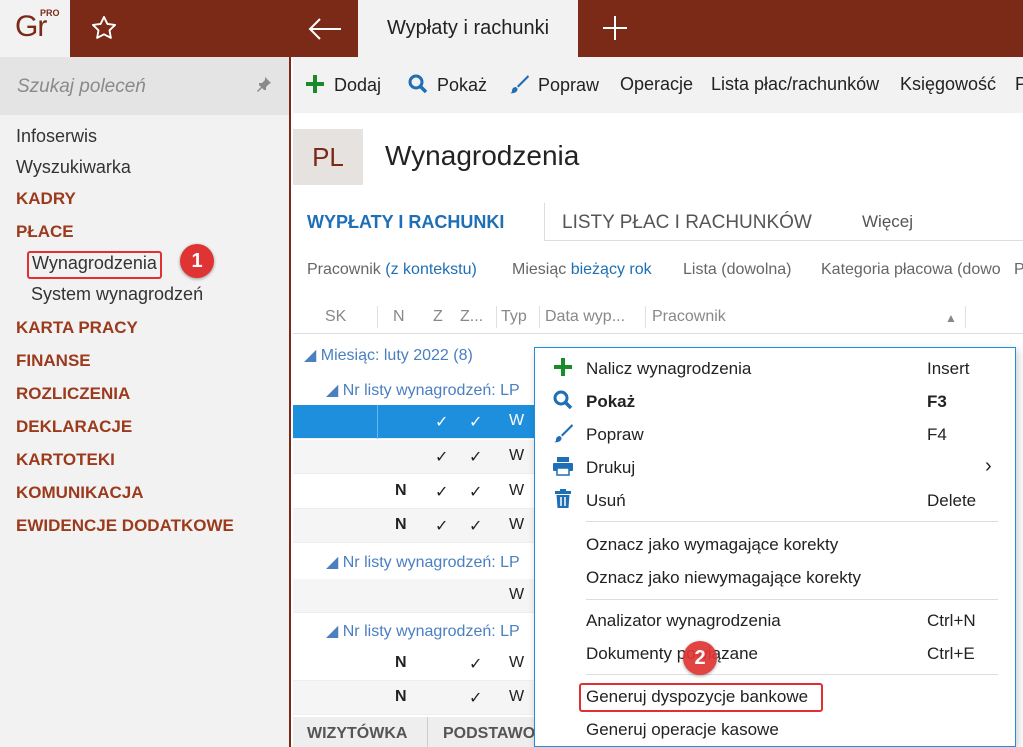 Image resolution: width=1023 pixels, height=747 pixels. What do you see at coordinates (489, 734) in the screenshot?
I see `tab-podstawowe: PODSTAWO` at bounding box center [489, 734].